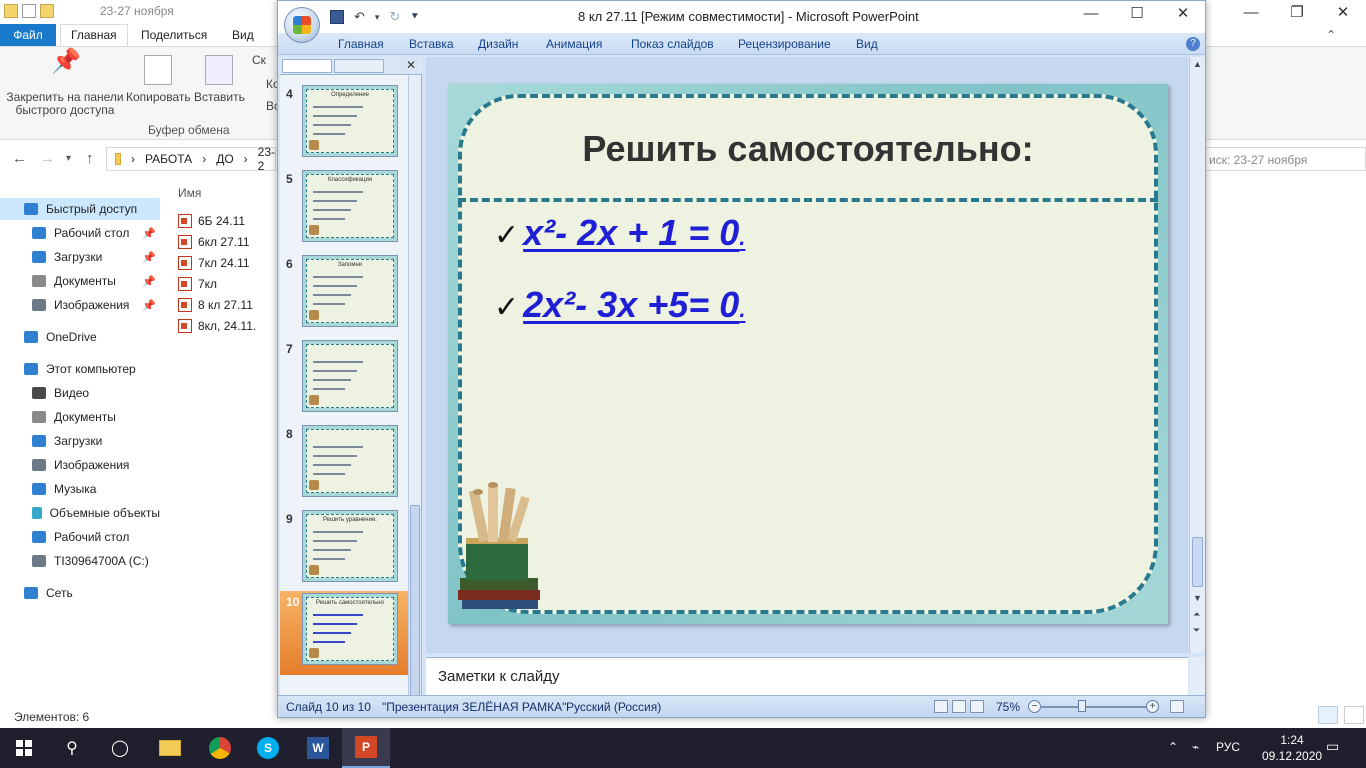 This screenshot has height=768, width=1366. Describe the element at coordinates (498, 44) in the screenshot. I see `ribbon-tab: Дизайн` at that location.